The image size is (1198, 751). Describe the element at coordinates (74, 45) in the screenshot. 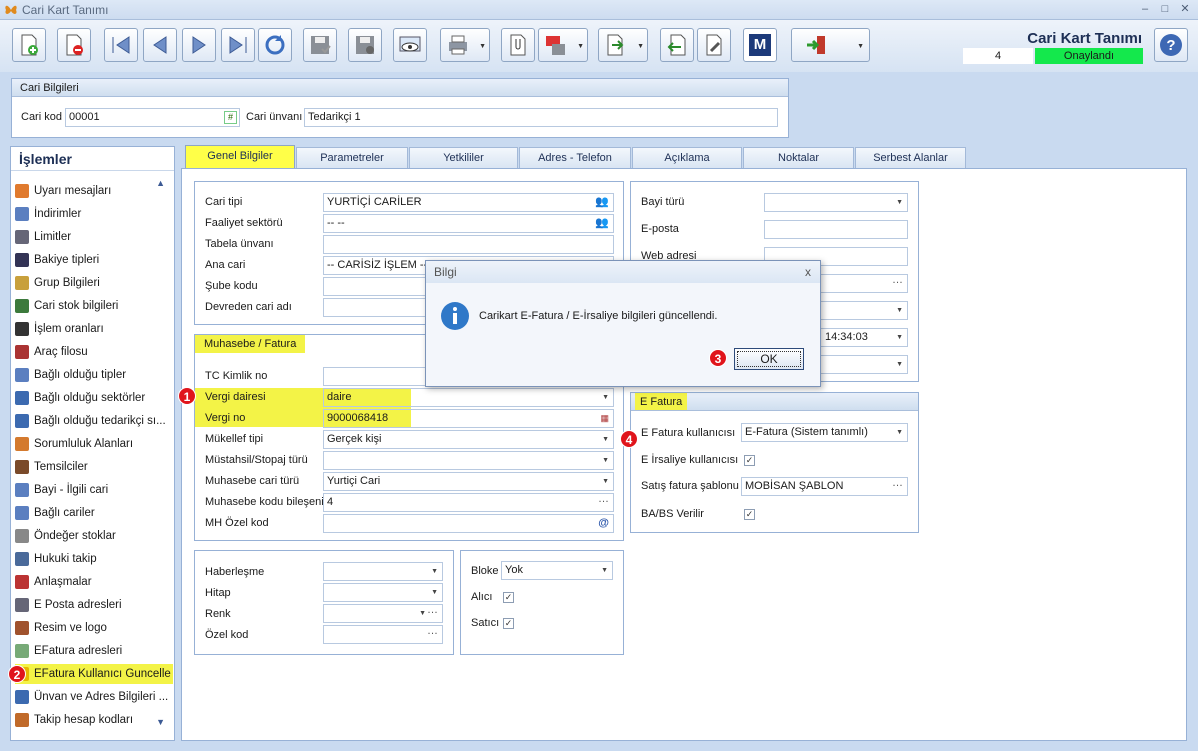

I see `delete-record-button` at that location.